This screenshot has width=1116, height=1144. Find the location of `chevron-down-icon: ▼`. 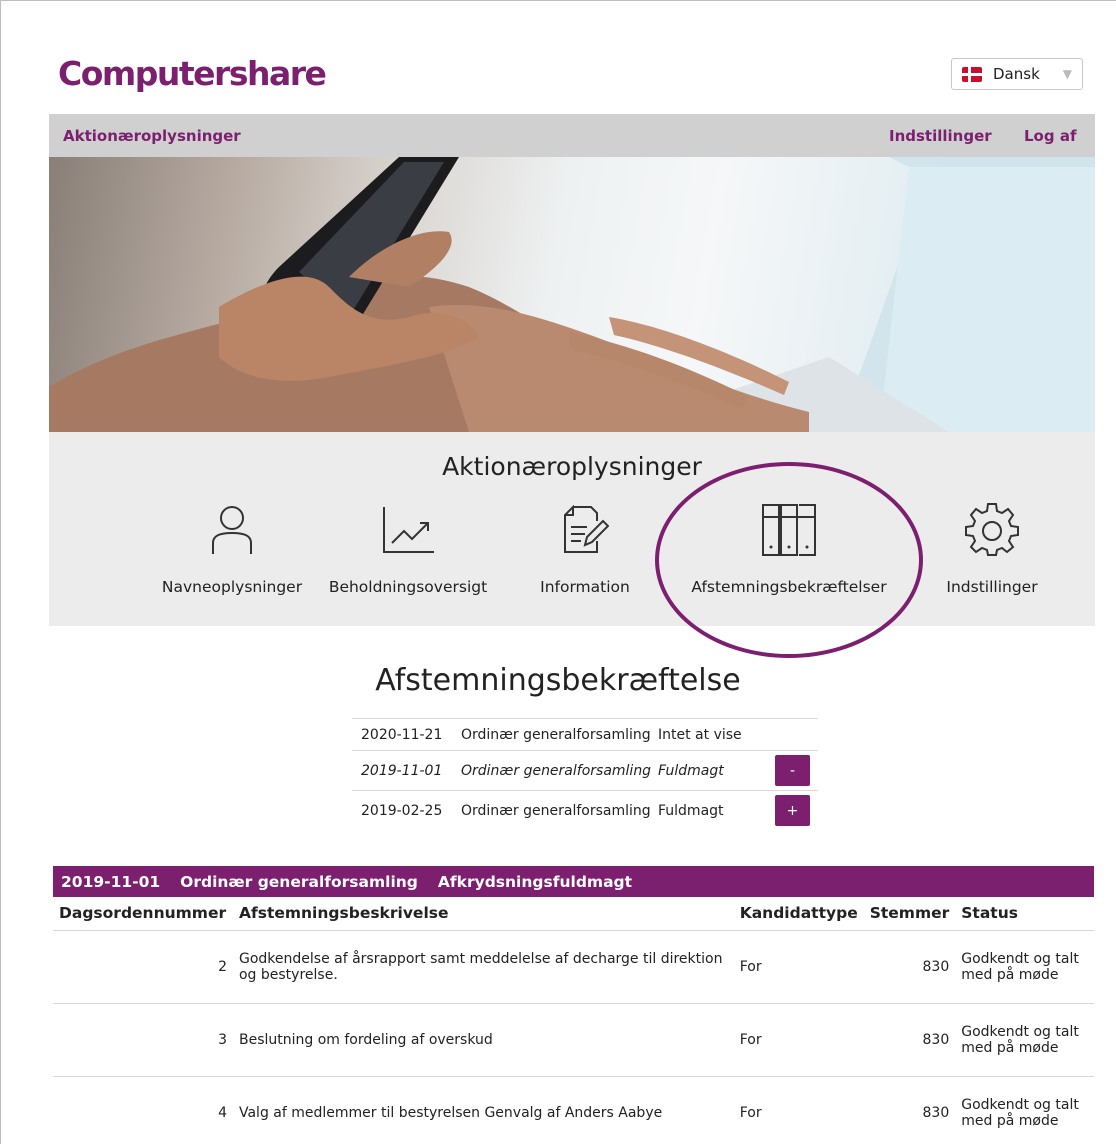

chevron-down-icon: ▼ is located at coordinates (1067, 74).